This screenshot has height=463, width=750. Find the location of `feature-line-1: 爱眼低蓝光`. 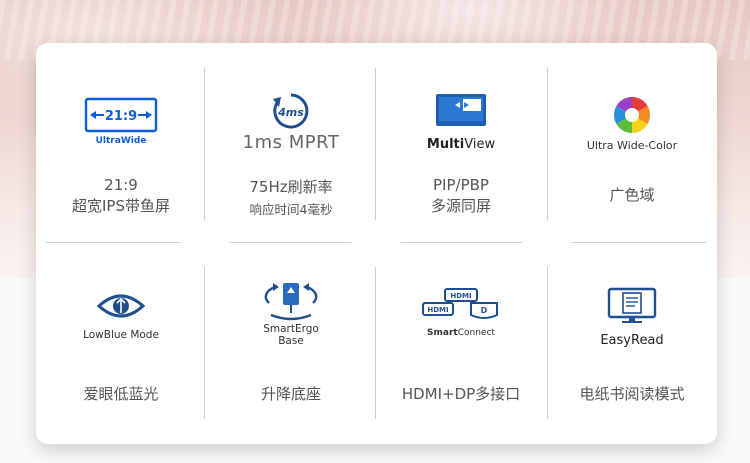

feature-line-1: 爱眼低蓝光 is located at coordinates (121, 394).